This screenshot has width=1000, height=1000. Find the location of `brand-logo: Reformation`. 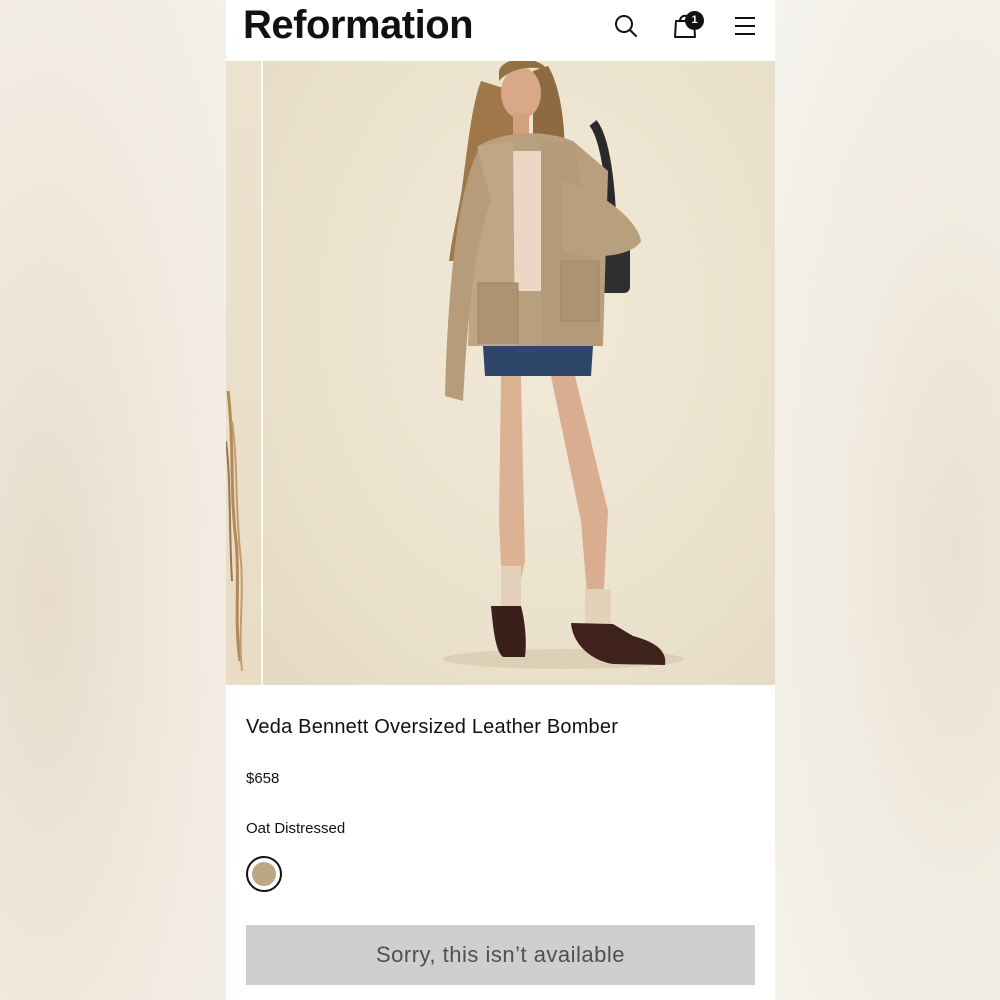

brand-logo: Reformation is located at coordinates (358, 25).